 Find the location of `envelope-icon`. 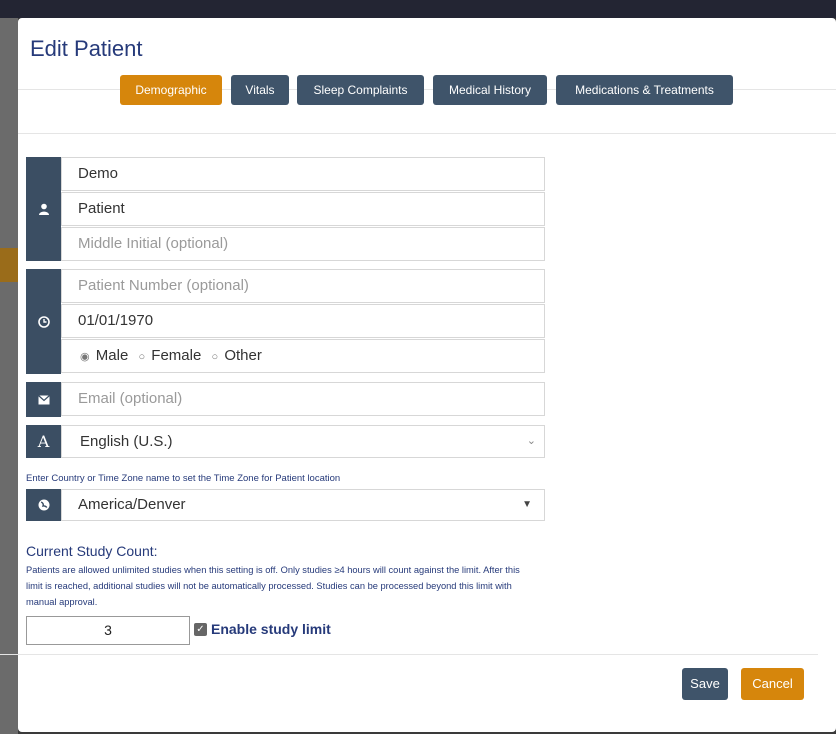

envelope-icon is located at coordinates (43, 399).